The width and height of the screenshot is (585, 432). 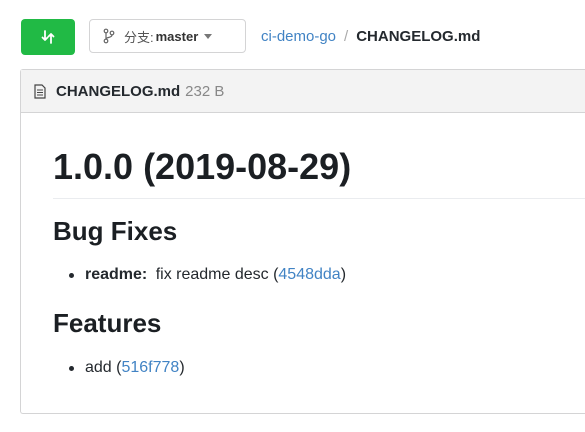 What do you see at coordinates (418, 36) in the screenshot?
I see `breadcrumb-current-file: CHANGELOG.md` at bounding box center [418, 36].